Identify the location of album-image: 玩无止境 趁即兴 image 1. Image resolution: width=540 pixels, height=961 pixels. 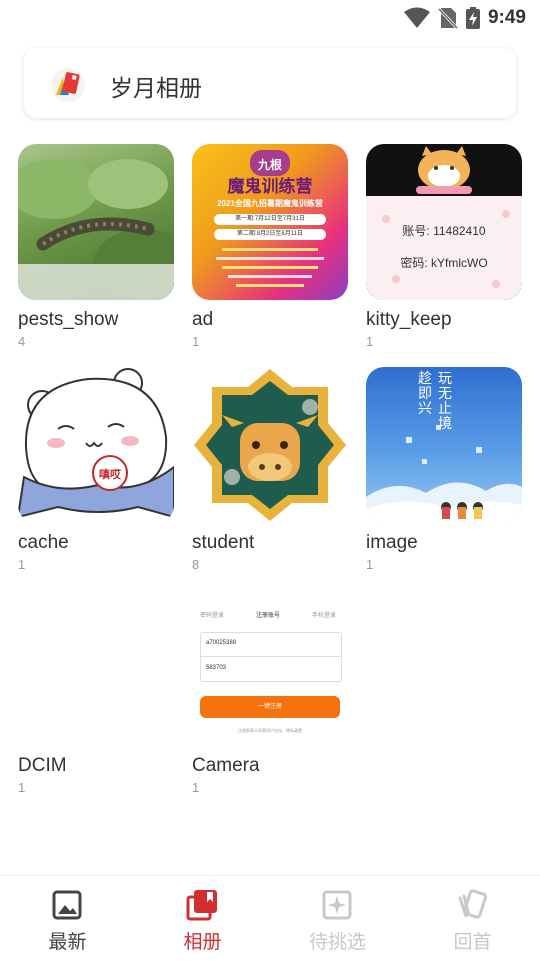
(444, 470).